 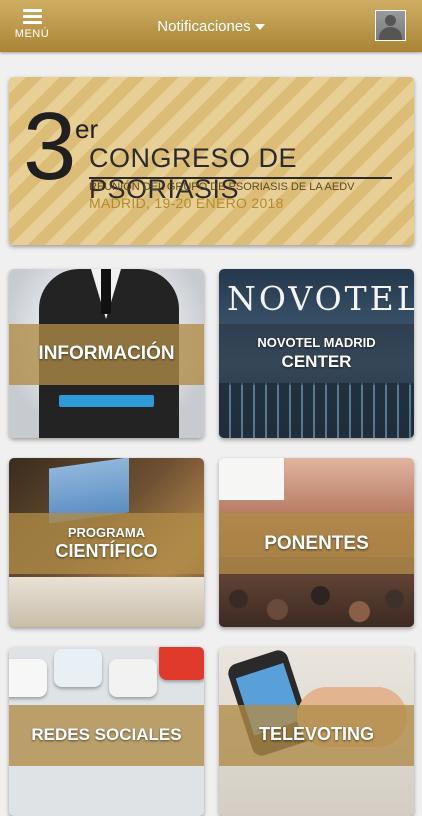 What do you see at coordinates (316, 361) in the screenshot?
I see `tile-label-hotel-2: CENTER` at bounding box center [316, 361].